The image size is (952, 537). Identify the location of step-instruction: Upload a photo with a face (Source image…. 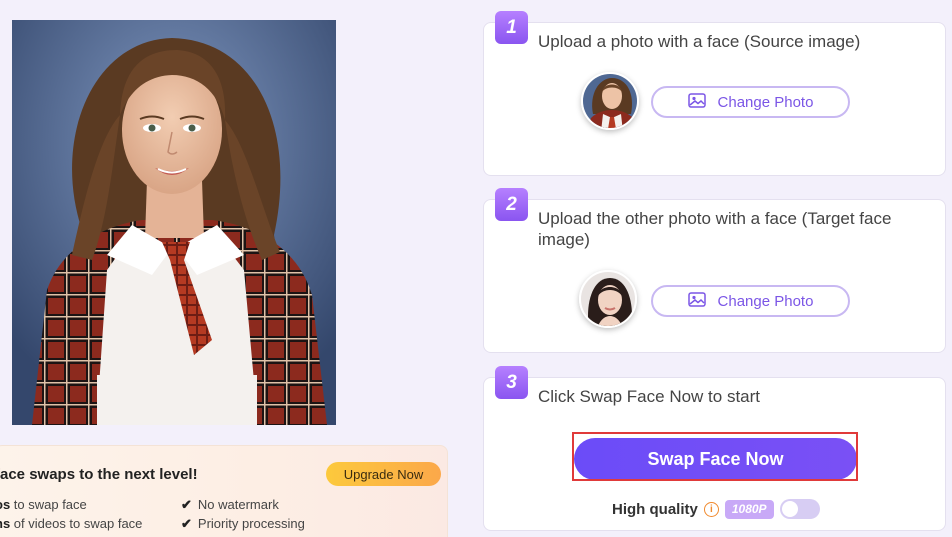
(699, 41).